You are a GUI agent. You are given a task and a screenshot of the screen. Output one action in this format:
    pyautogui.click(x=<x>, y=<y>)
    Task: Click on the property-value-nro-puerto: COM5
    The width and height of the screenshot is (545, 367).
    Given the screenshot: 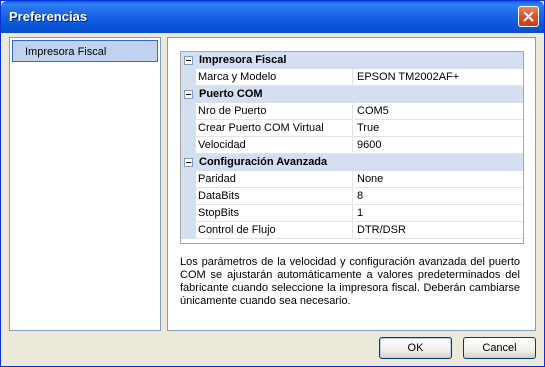 What is the action you would take?
    pyautogui.click(x=438, y=111)
    